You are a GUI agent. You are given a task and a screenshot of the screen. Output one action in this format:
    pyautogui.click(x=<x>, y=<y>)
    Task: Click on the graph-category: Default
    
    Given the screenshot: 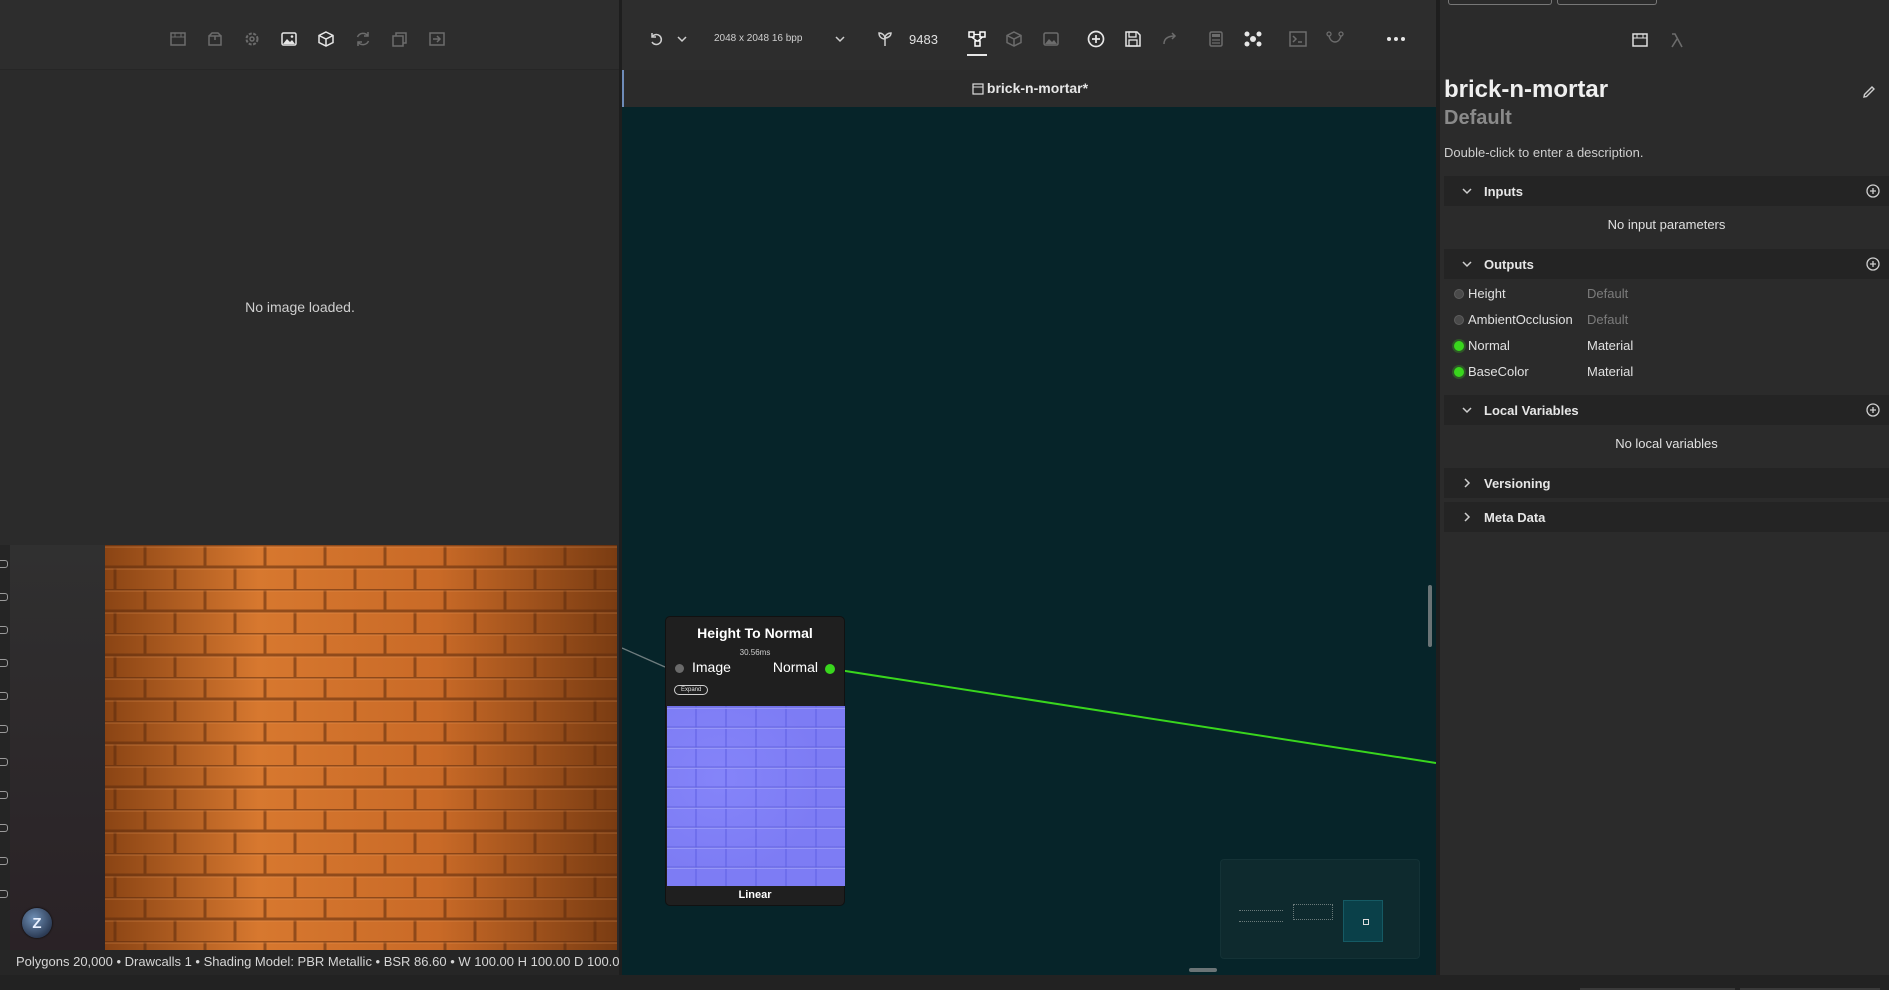 What is the action you would take?
    pyautogui.click(x=1478, y=118)
    